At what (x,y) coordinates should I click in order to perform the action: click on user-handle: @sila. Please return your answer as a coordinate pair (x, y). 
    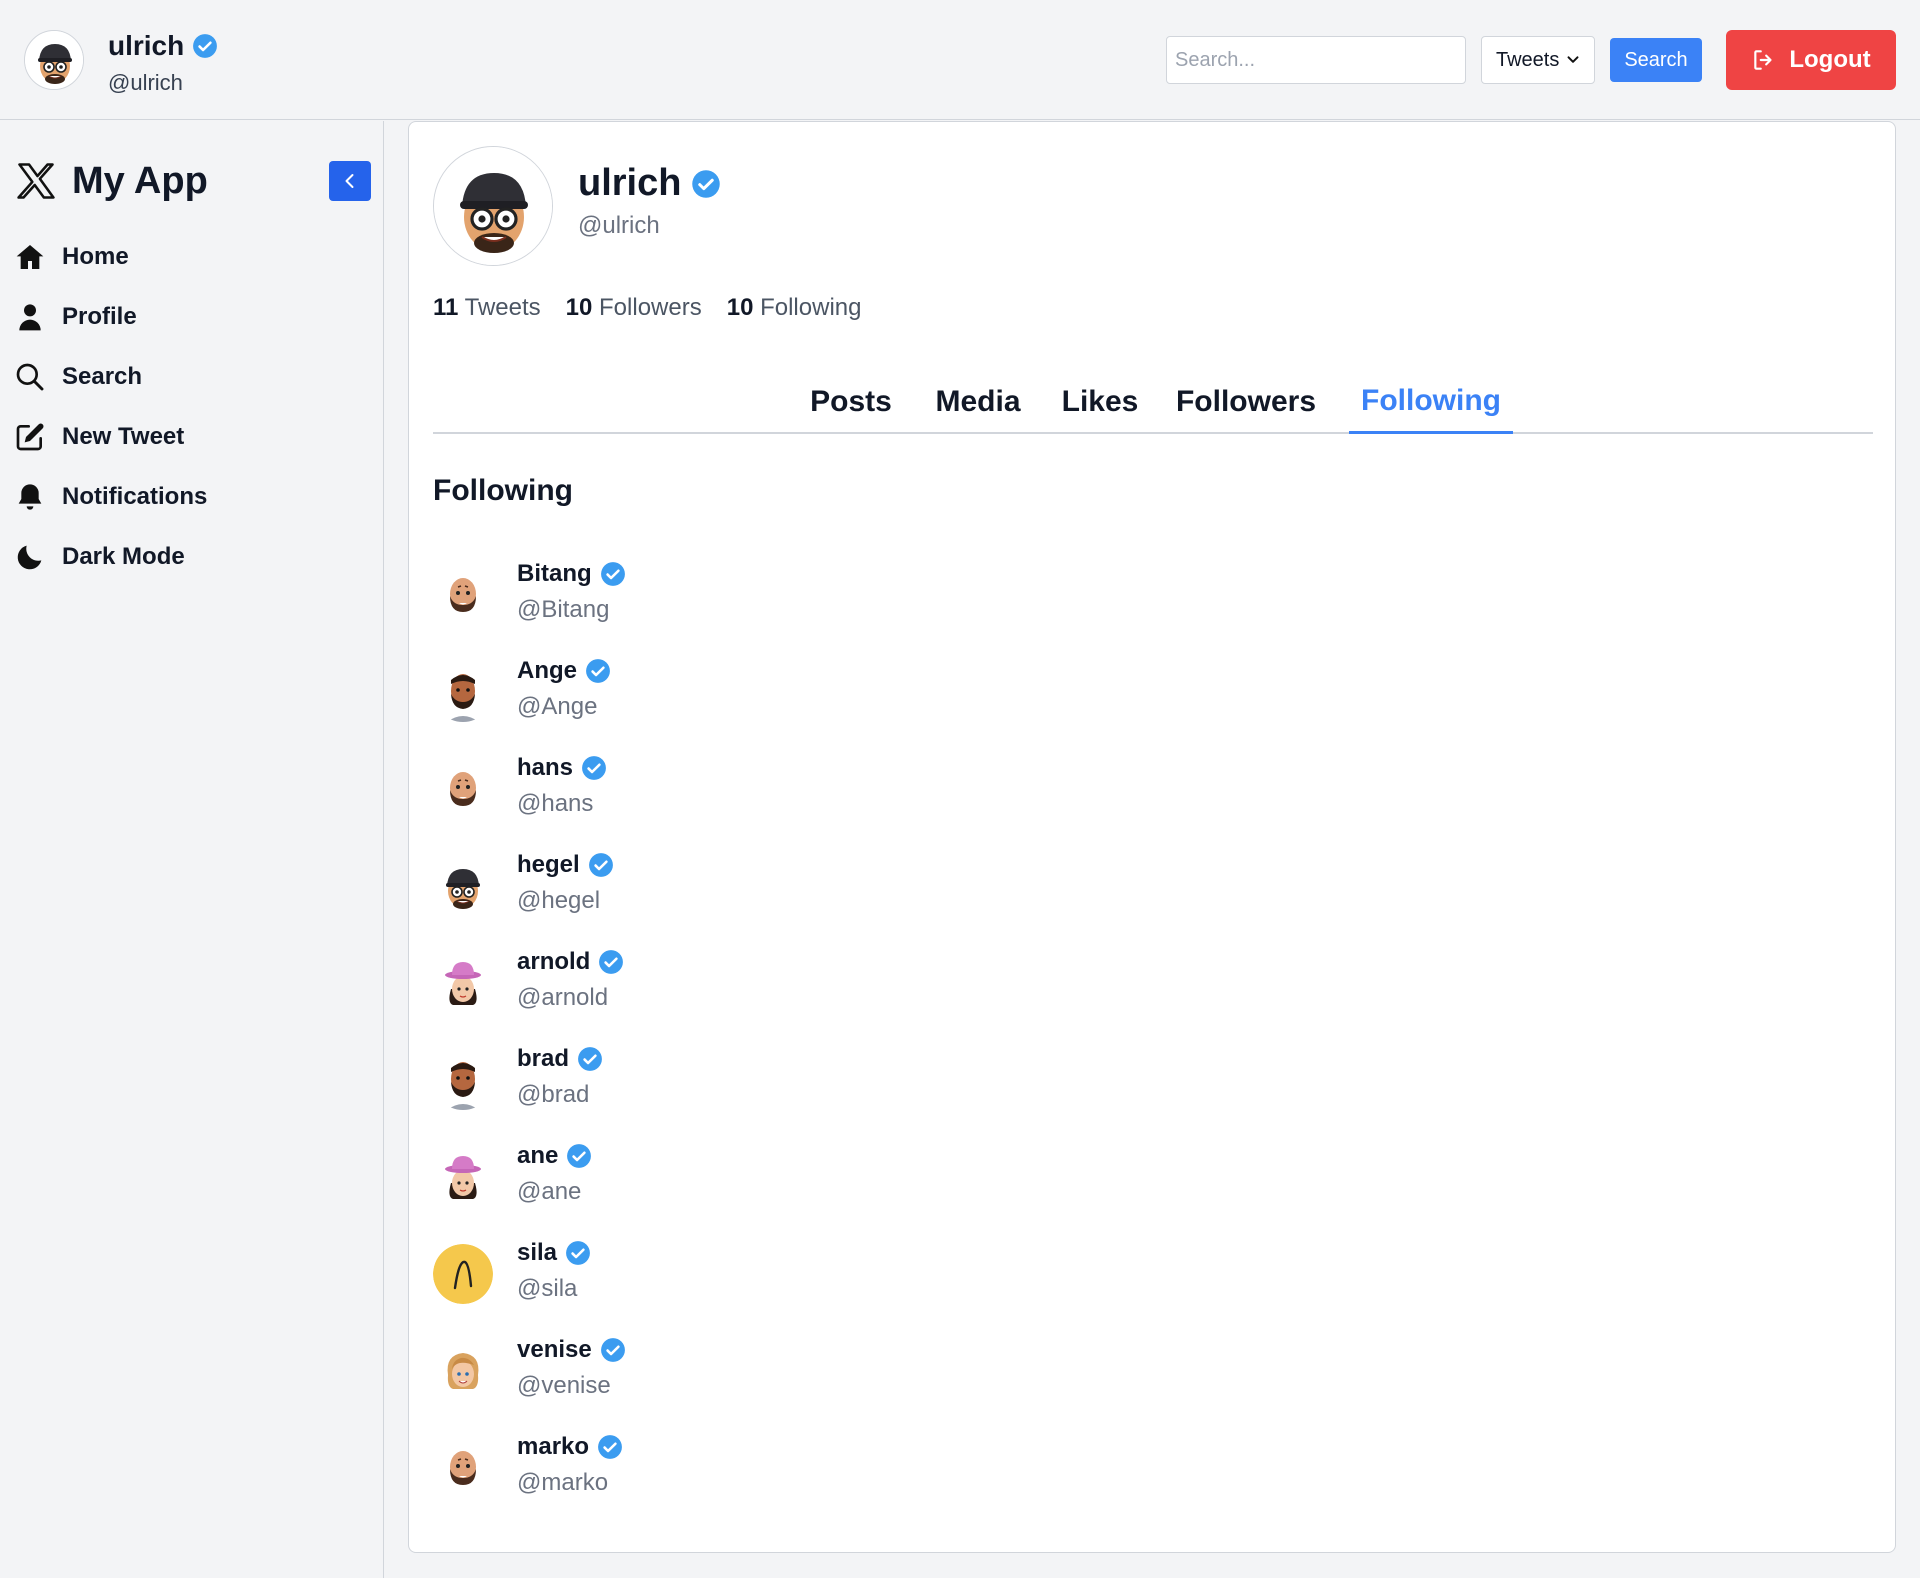
    Looking at the image, I should click on (547, 1288).